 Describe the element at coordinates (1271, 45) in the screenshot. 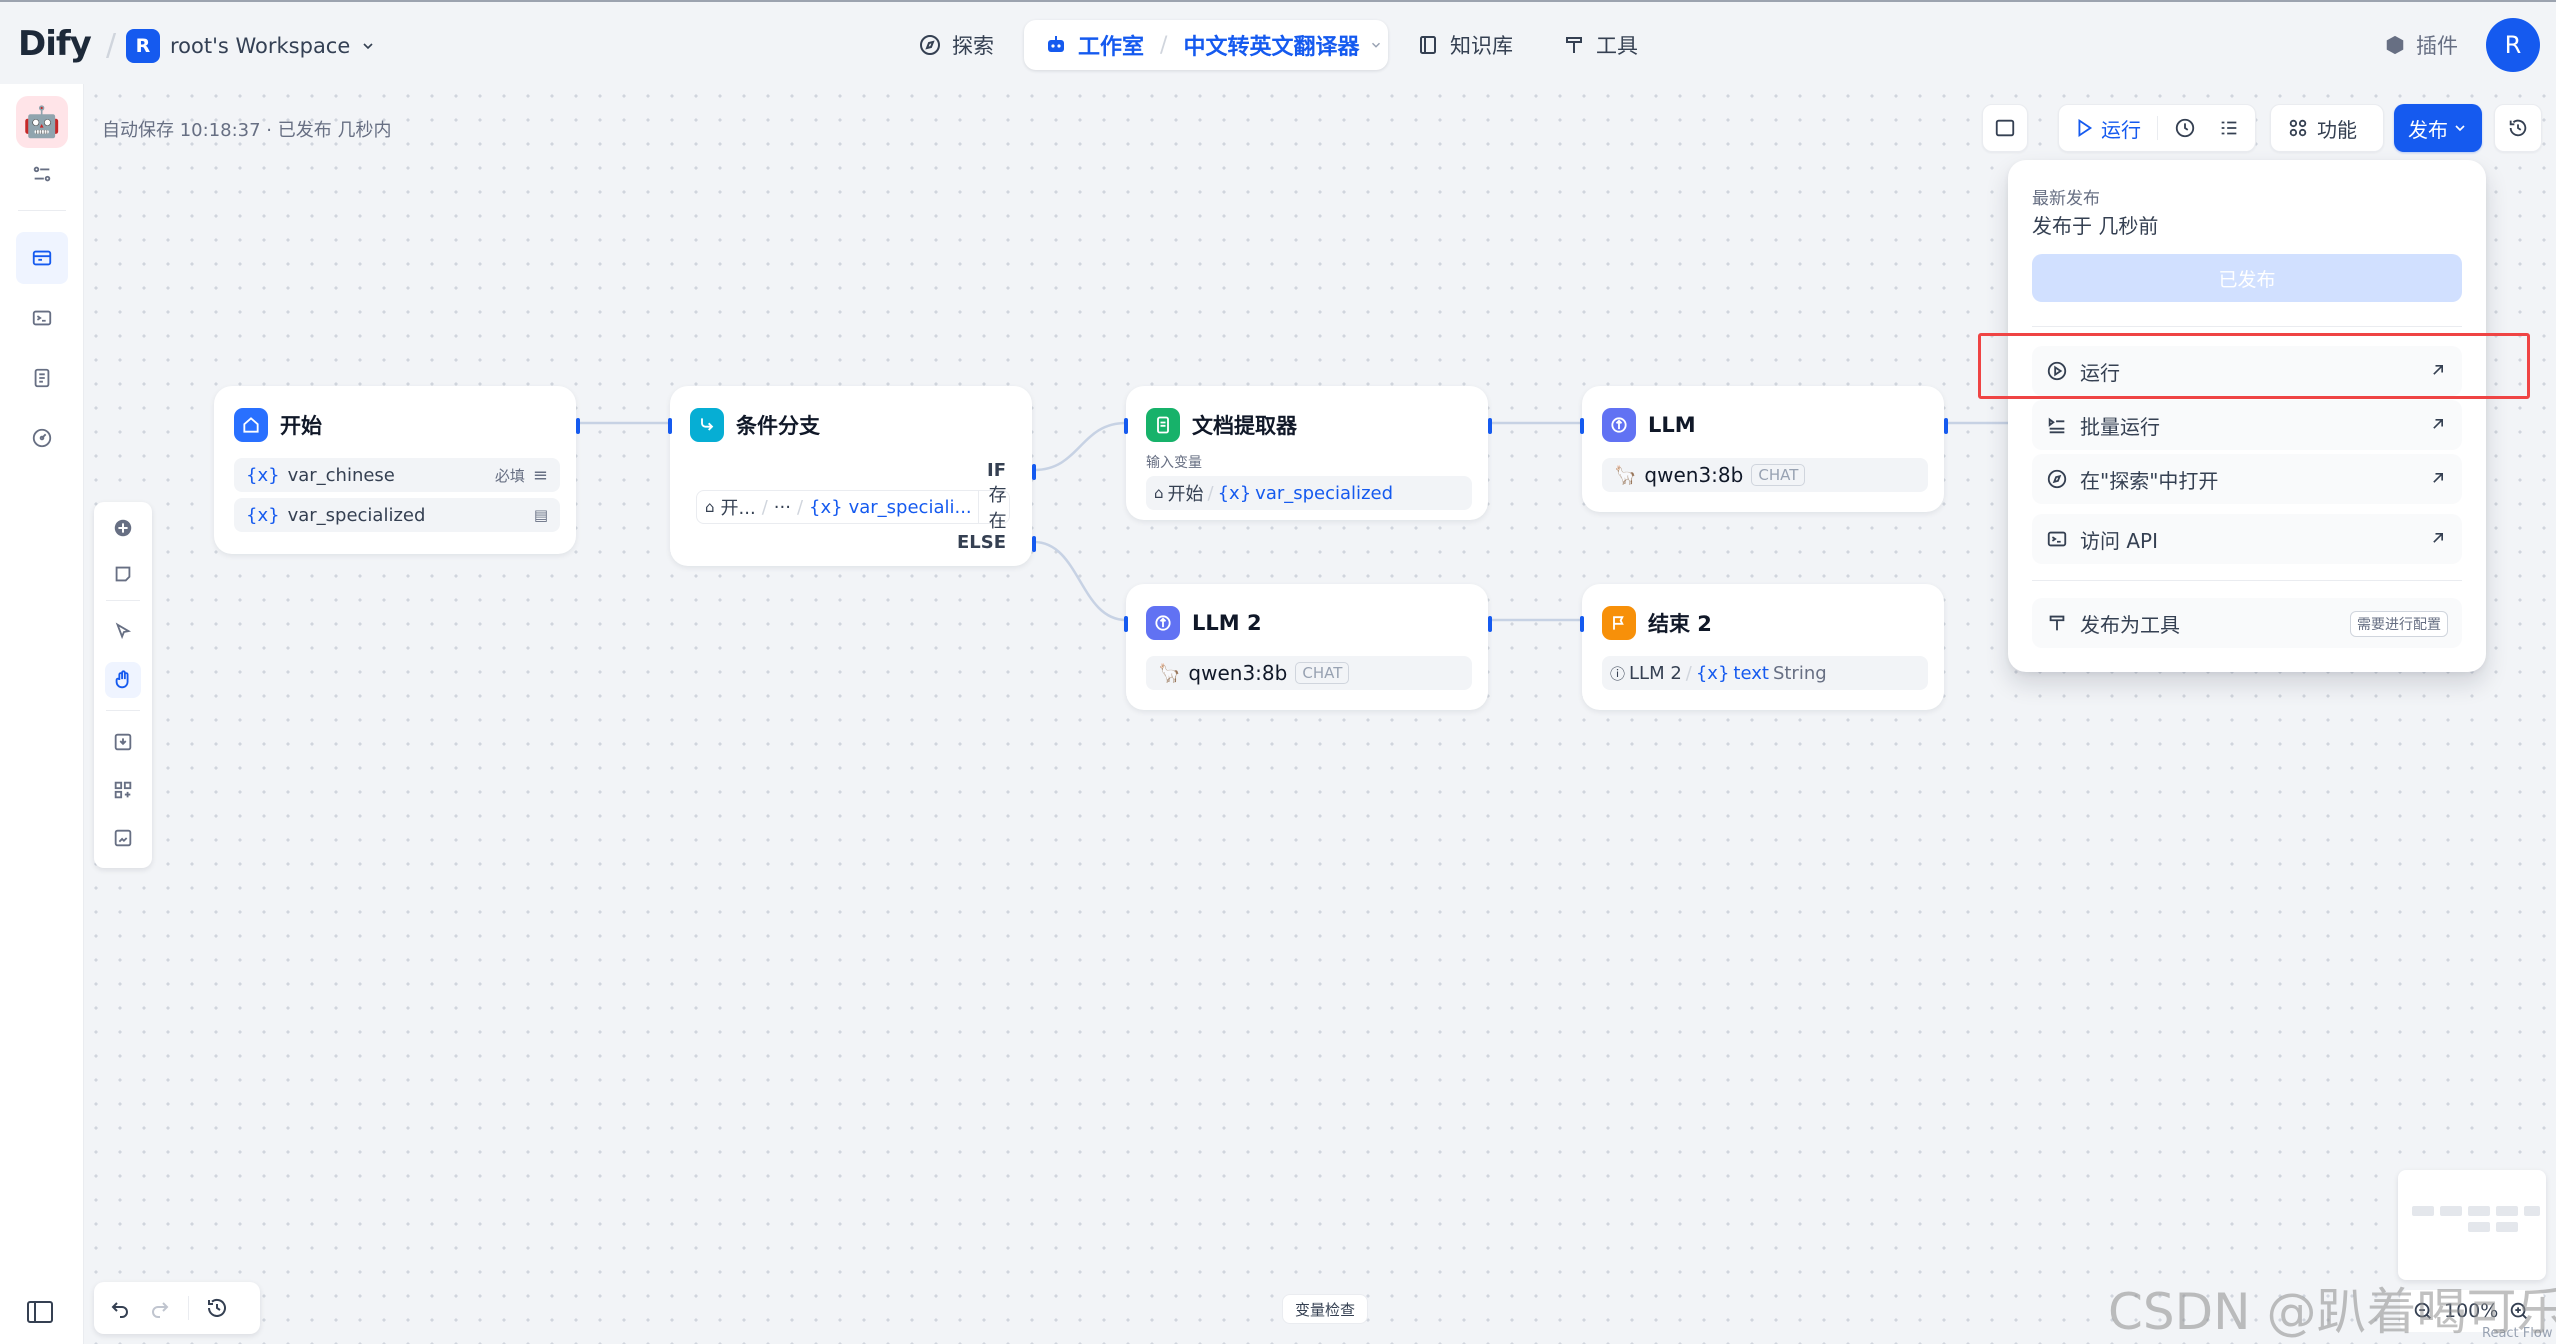

I see `app-name: 中文转英文翻译器` at that location.